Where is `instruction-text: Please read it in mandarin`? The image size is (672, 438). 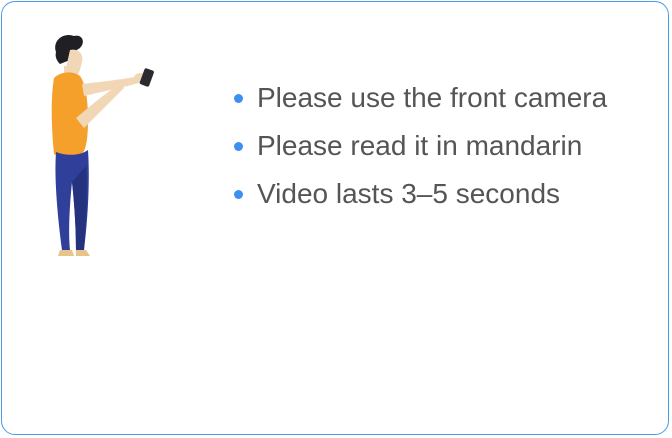 instruction-text: Please read it in mandarin is located at coordinates (420, 145).